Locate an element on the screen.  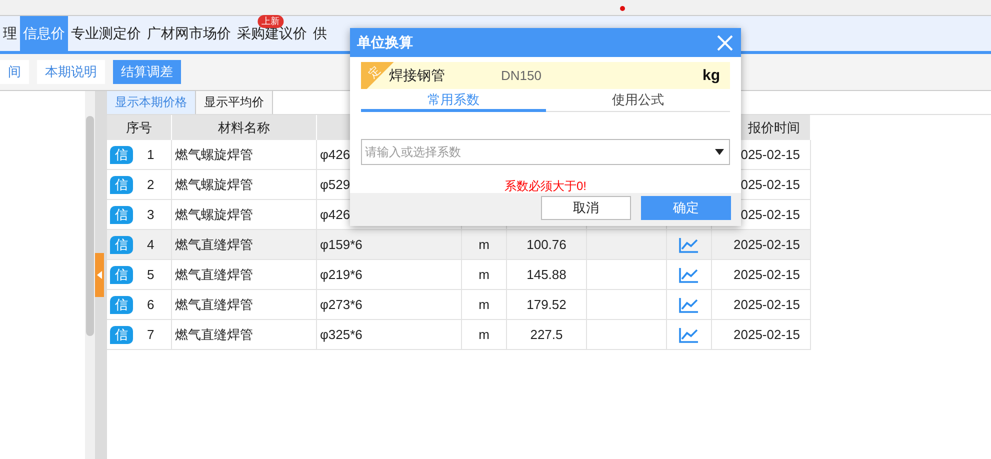
table-cell: φ219*6 is located at coordinates (389, 275).